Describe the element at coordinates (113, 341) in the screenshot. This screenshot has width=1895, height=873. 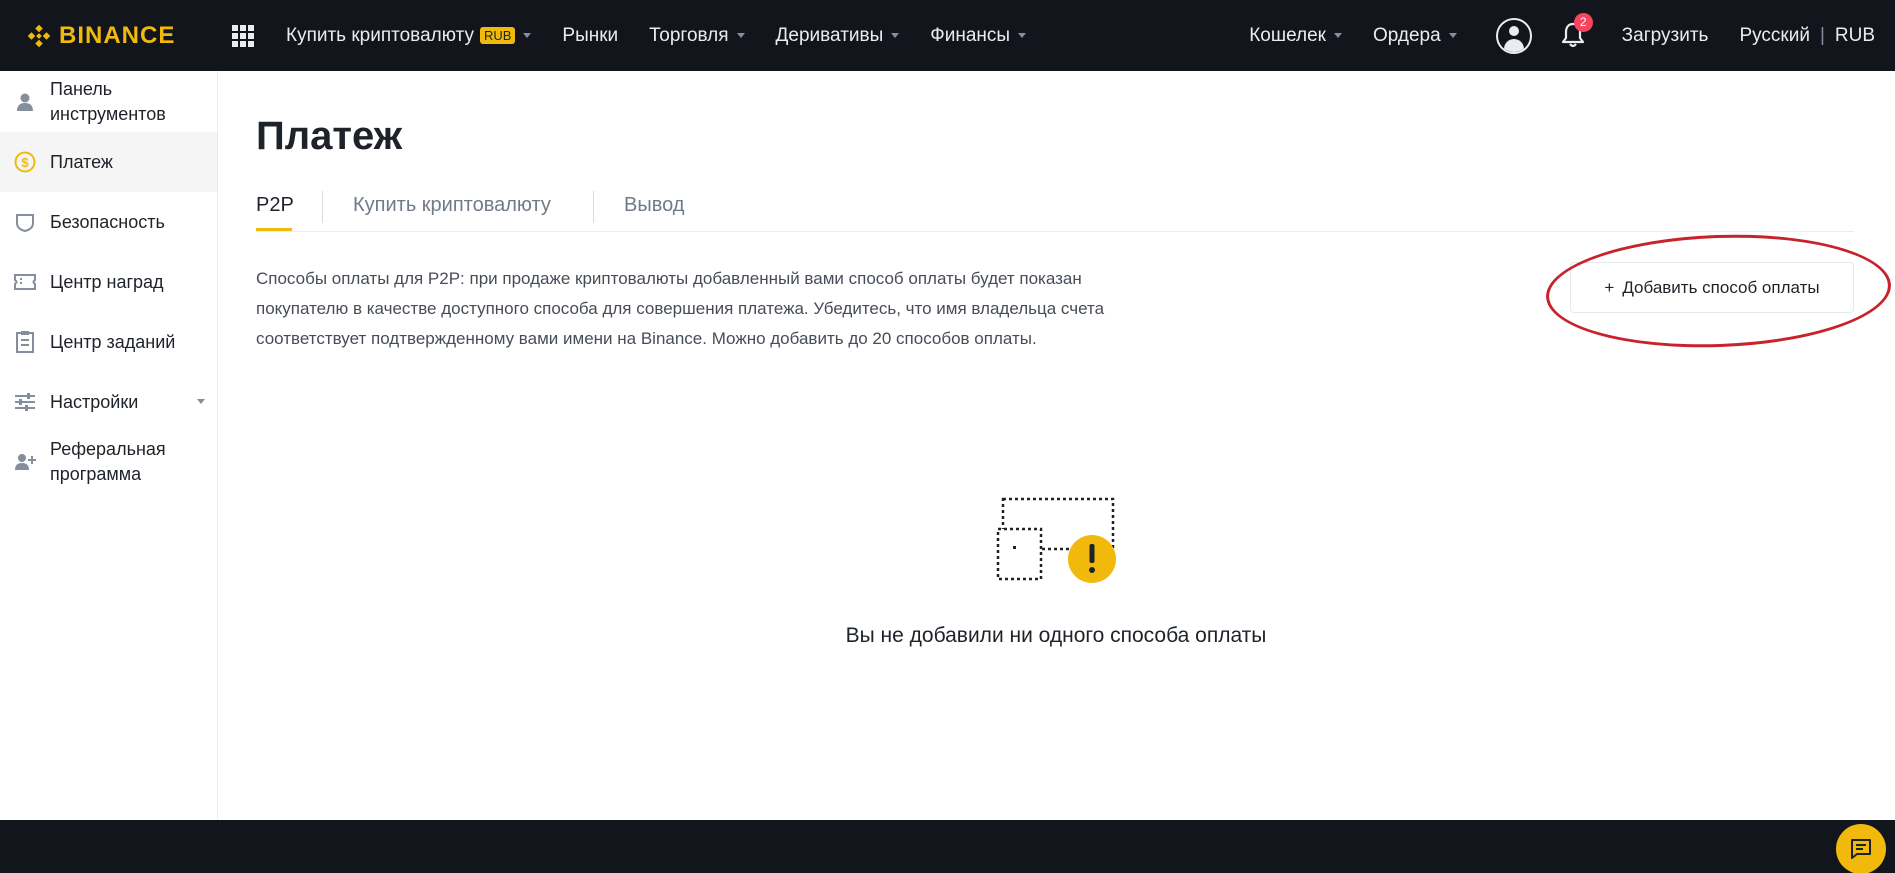
I see `sidebar-item-label: Центр заданий` at that location.